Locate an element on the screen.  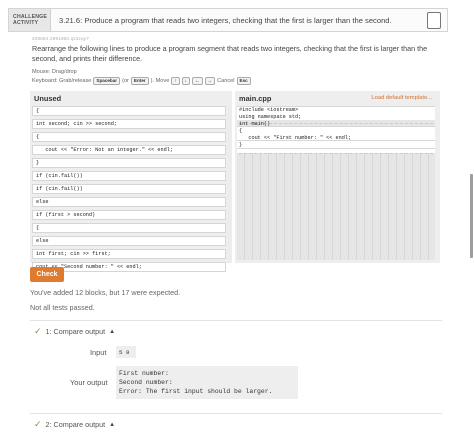
mouse-instructions: Mouse: Drag/drop is located at coordinates (54, 72).